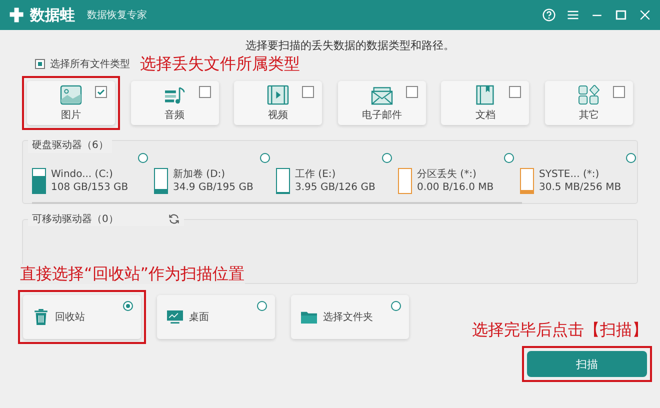  Describe the element at coordinates (175, 94) in the screenshot. I see `music-note-icon` at that location.